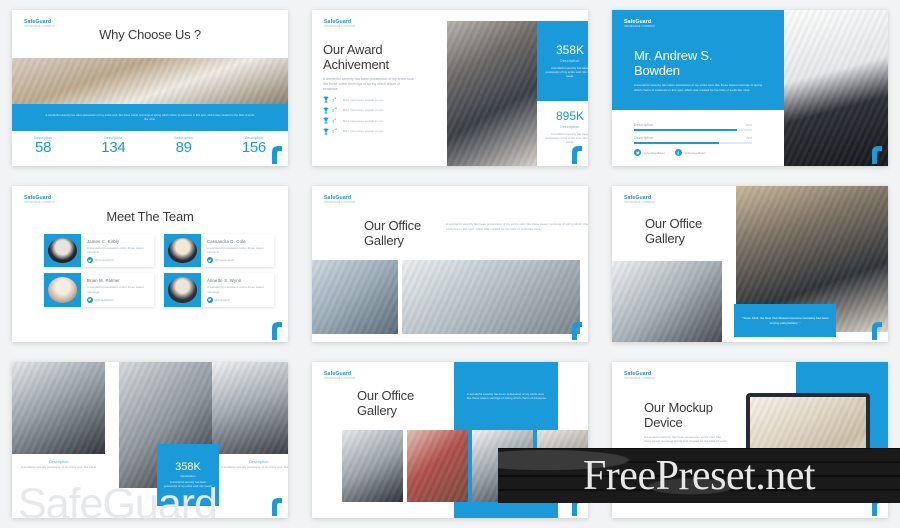 The image size is (900, 528). Describe the element at coordinates (353, 49) in the screenshot. I see `page-title-line1: Our Award` at that location.